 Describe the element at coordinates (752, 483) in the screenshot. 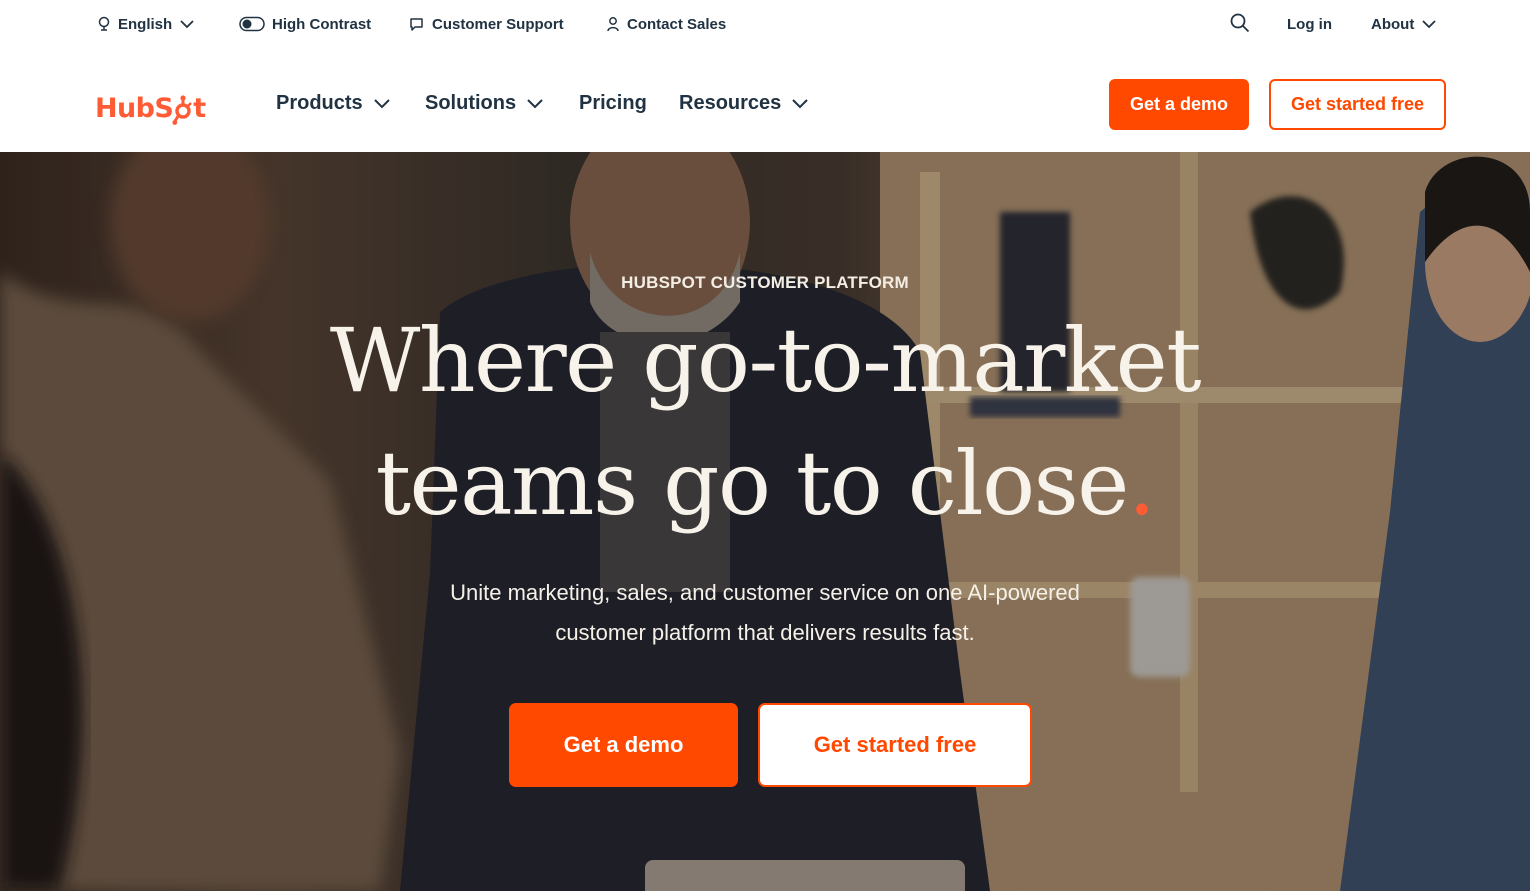

I see `hero-headline-line2-text: teams go to close` at that location.